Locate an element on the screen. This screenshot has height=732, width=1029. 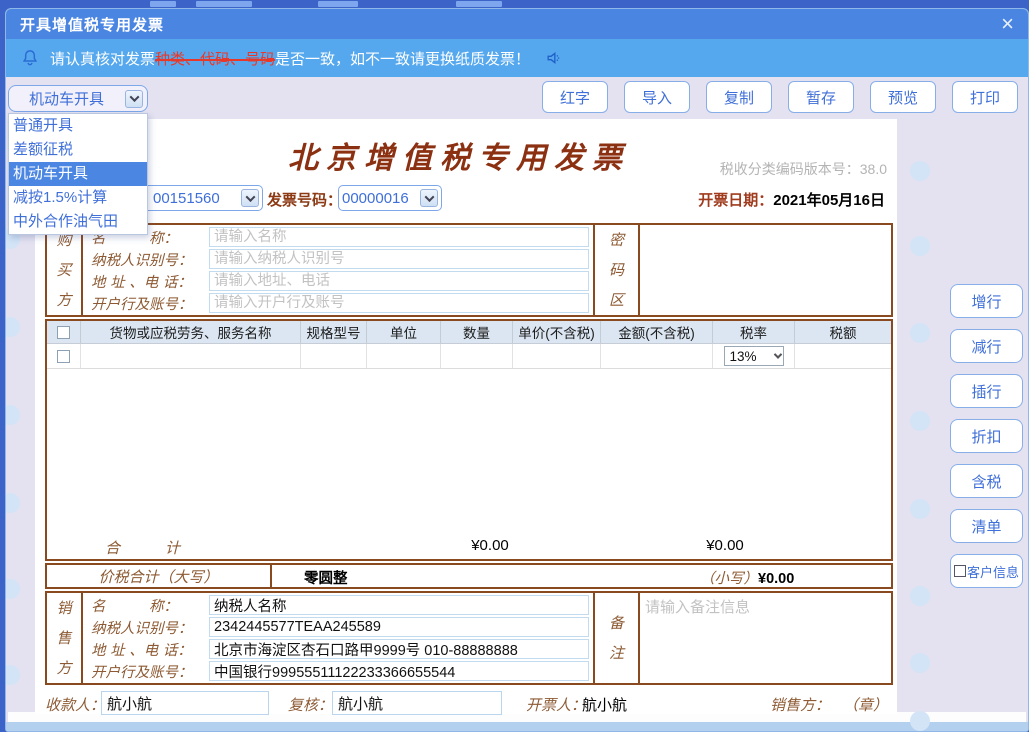
seller-taxid-input is located at coordinates (399, 627).